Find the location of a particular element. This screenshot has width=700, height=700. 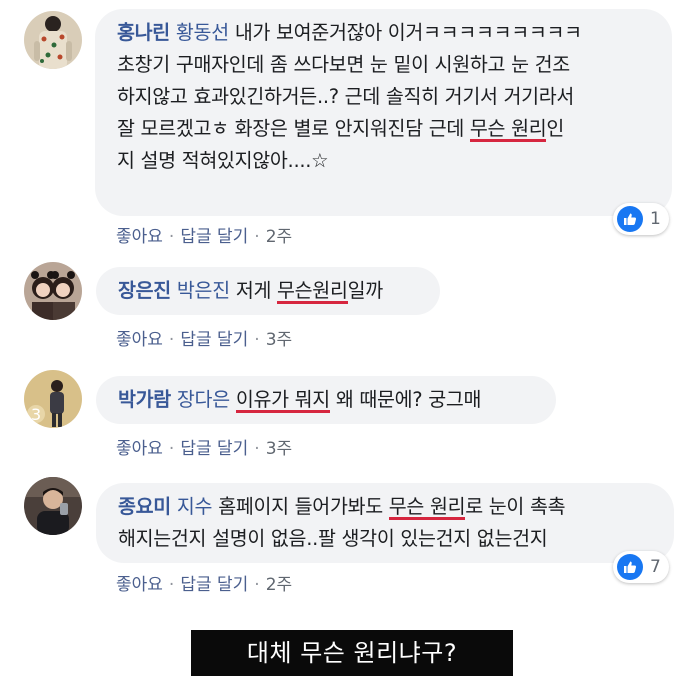

svg-text: 3 is located at coordinates (36, 414).